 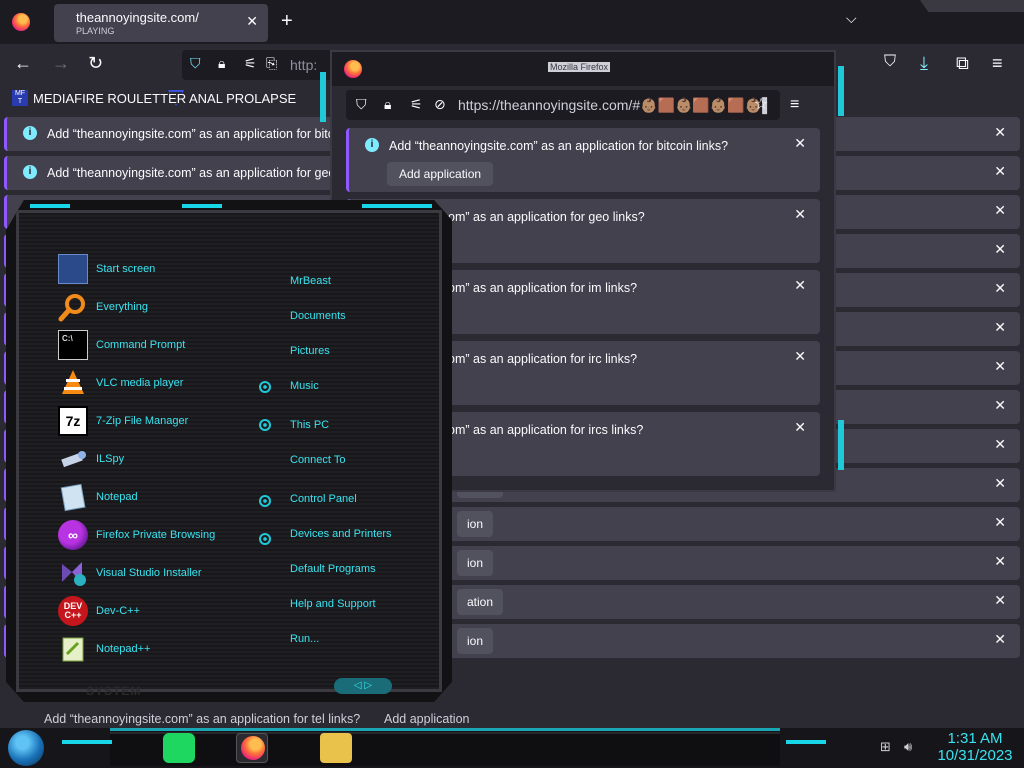 I want to click on network-icon: ⊞, so click(x=885, y=747).